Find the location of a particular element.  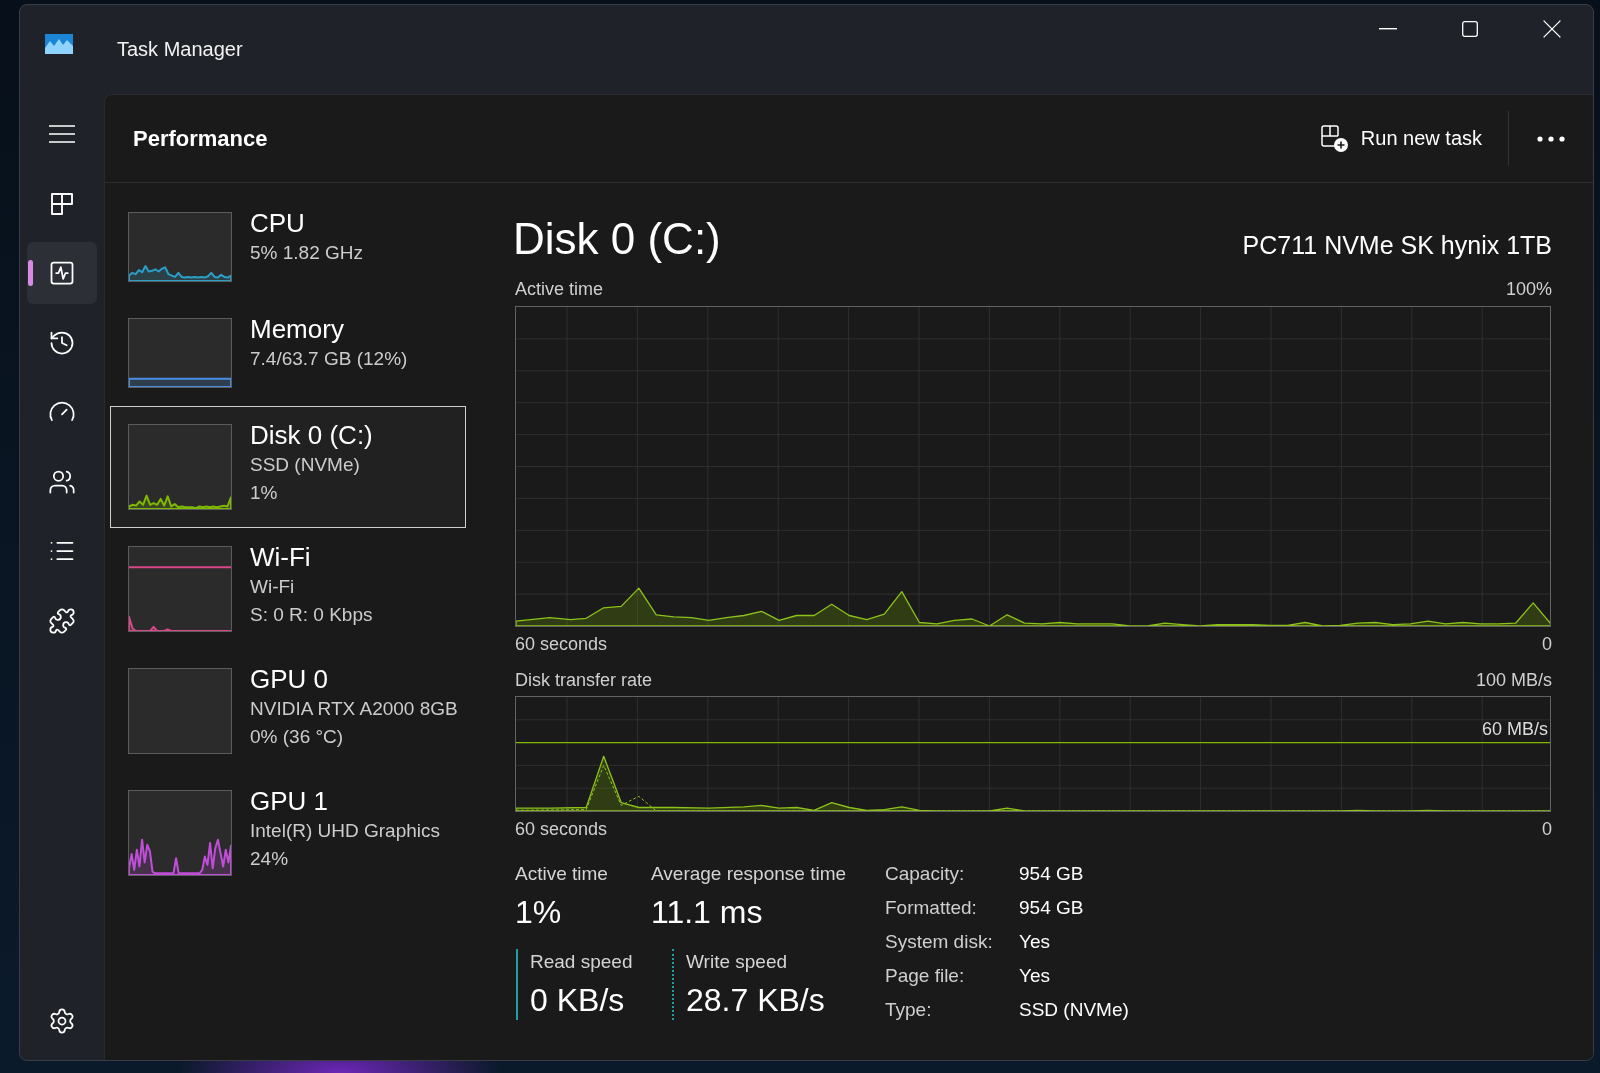

reference-line-label: 60 MB/s is located at coordinates (1514, 729).